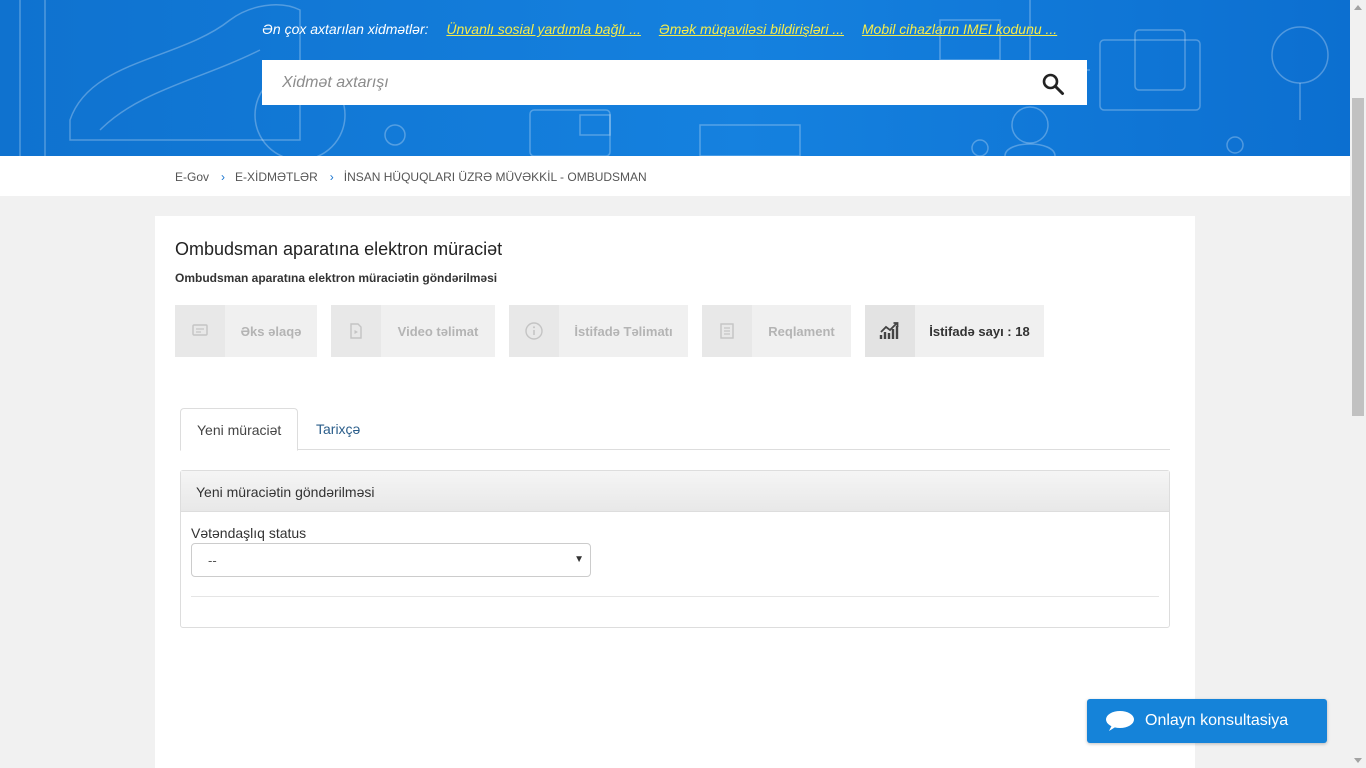 This screenshot has height=768, width=1366. I want to click on document-icon, so click(727, 331).